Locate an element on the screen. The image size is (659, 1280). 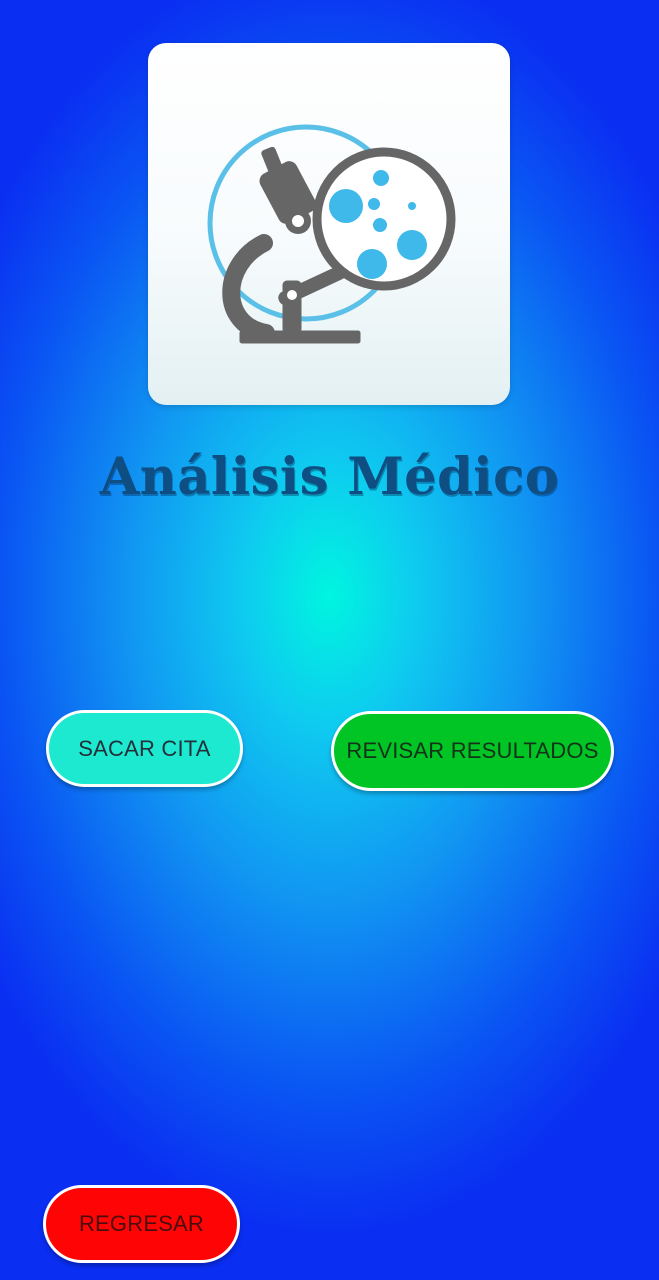
sacar-cita-button: SACAR CITA is located at coordinates (144, 748).